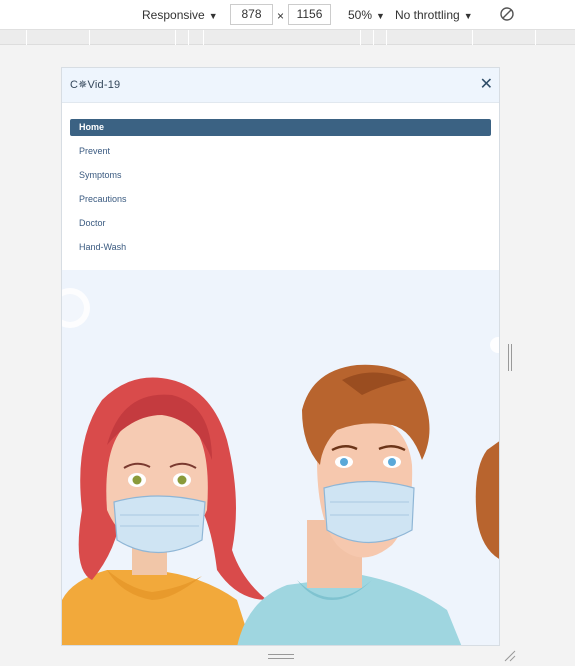 The height and width of the screenshot is (666, 575). What do you see at coordinates (95, 84) in the screenshot?
I see `site-logo: C✵Vid-19` at bounding box center [95, 84].